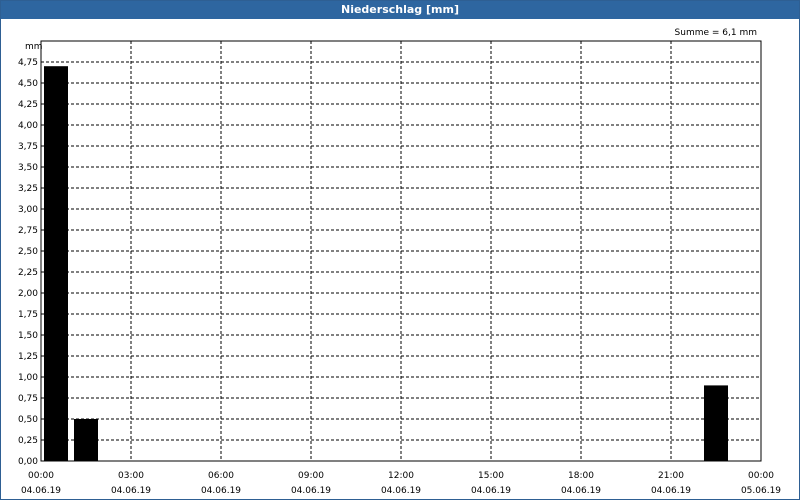  I want to click on x-tick-time: 03:00, so click(131, 476).